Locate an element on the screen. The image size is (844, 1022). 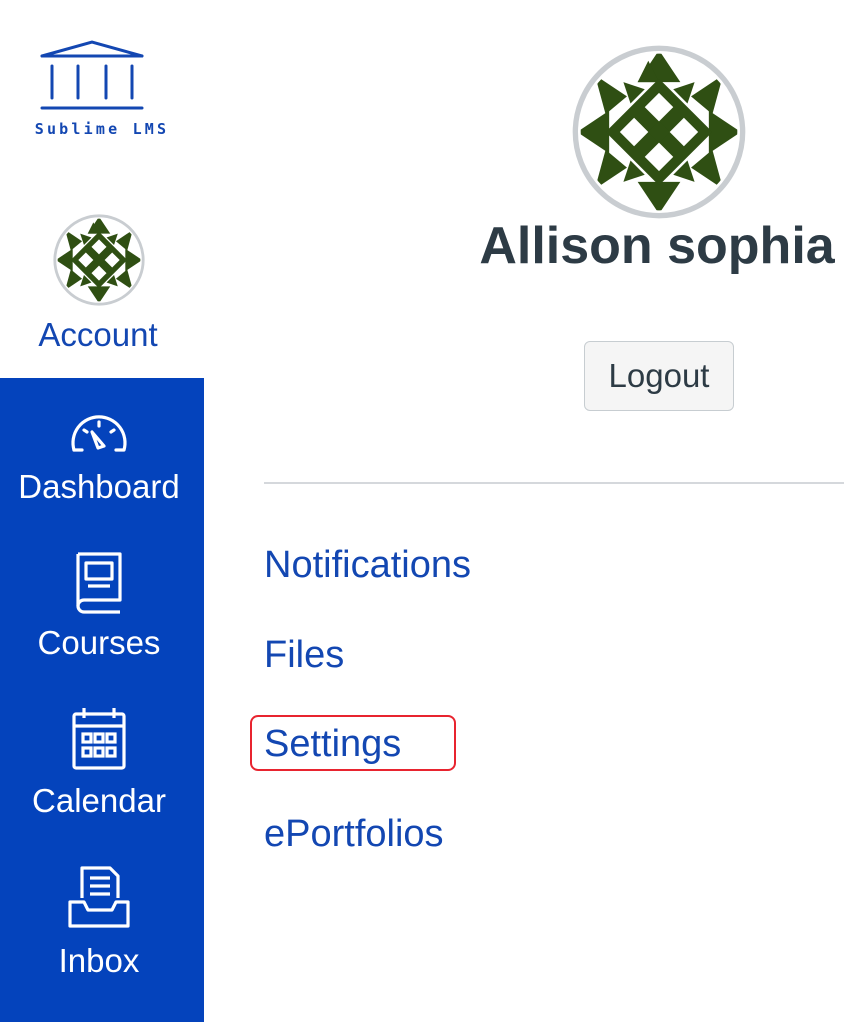
logout-button: Logout is located at coordinates (659, 376).